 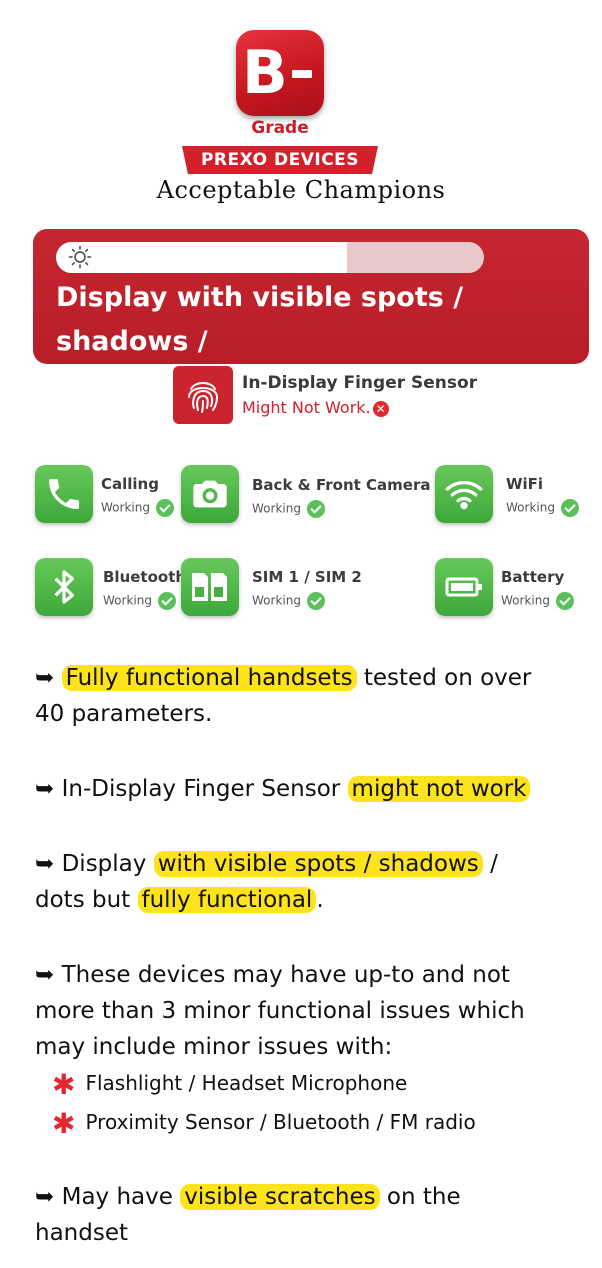 I want to click on feature-title-calling: Calling, so click(x=130, y=484).